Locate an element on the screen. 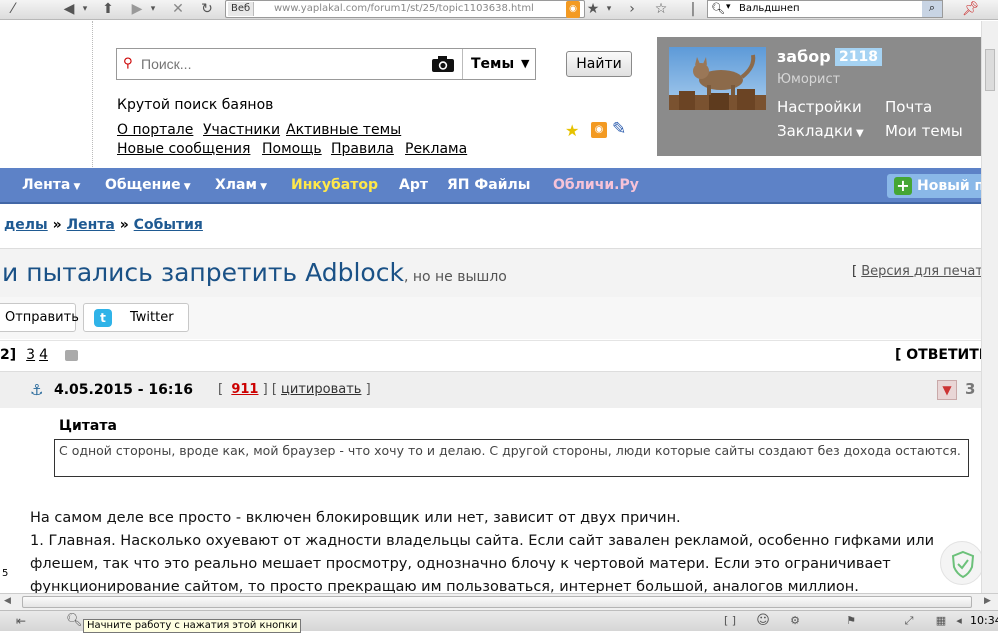 Image resolution: width=998 pixels, height=633 pixels. anchor-icon: ⚓ is located at coordinates (36, 390).